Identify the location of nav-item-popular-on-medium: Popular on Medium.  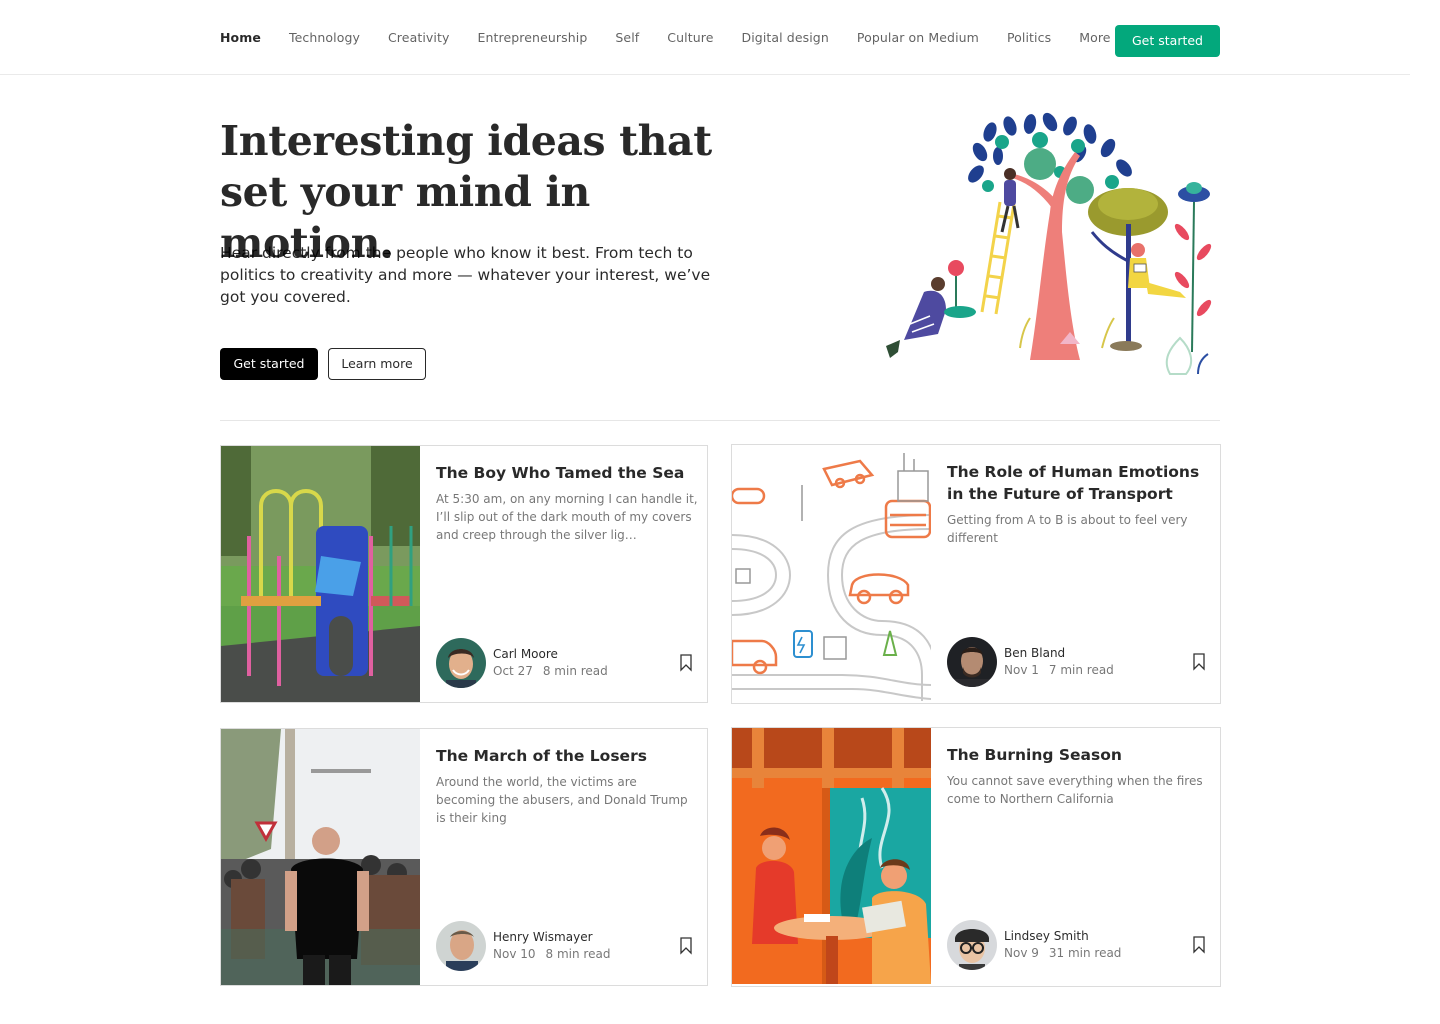
(918, 37).